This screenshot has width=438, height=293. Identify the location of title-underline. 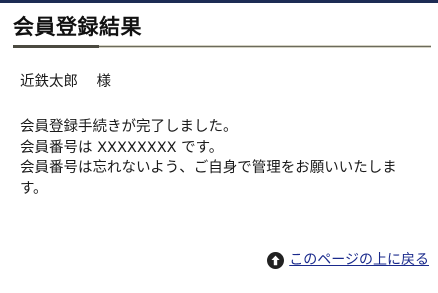
(222, 46).